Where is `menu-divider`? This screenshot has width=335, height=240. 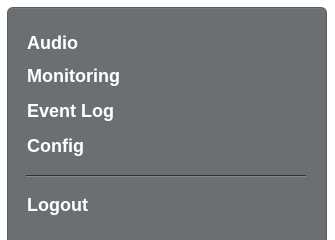 menu-divider is located at coordinates (166, 176).